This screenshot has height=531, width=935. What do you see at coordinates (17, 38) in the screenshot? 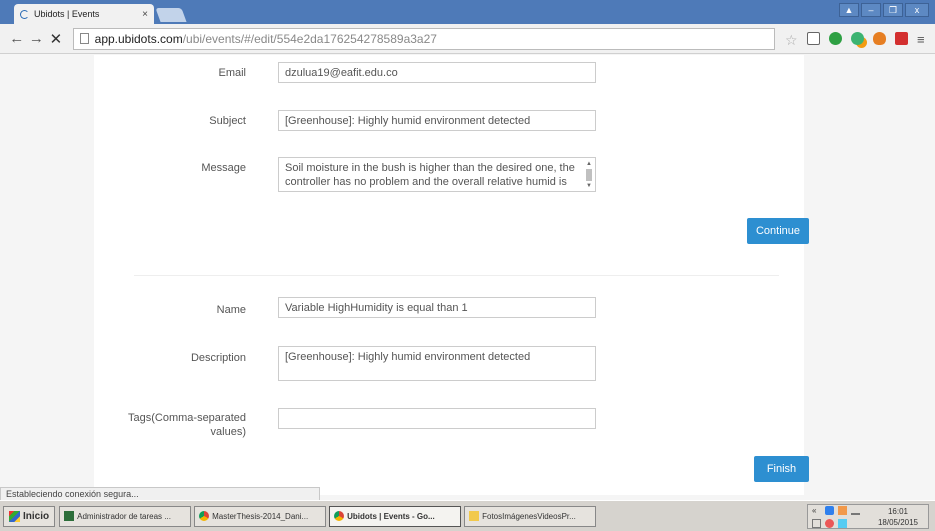
I see `back-button: ←` at bounding box center [17, 38].